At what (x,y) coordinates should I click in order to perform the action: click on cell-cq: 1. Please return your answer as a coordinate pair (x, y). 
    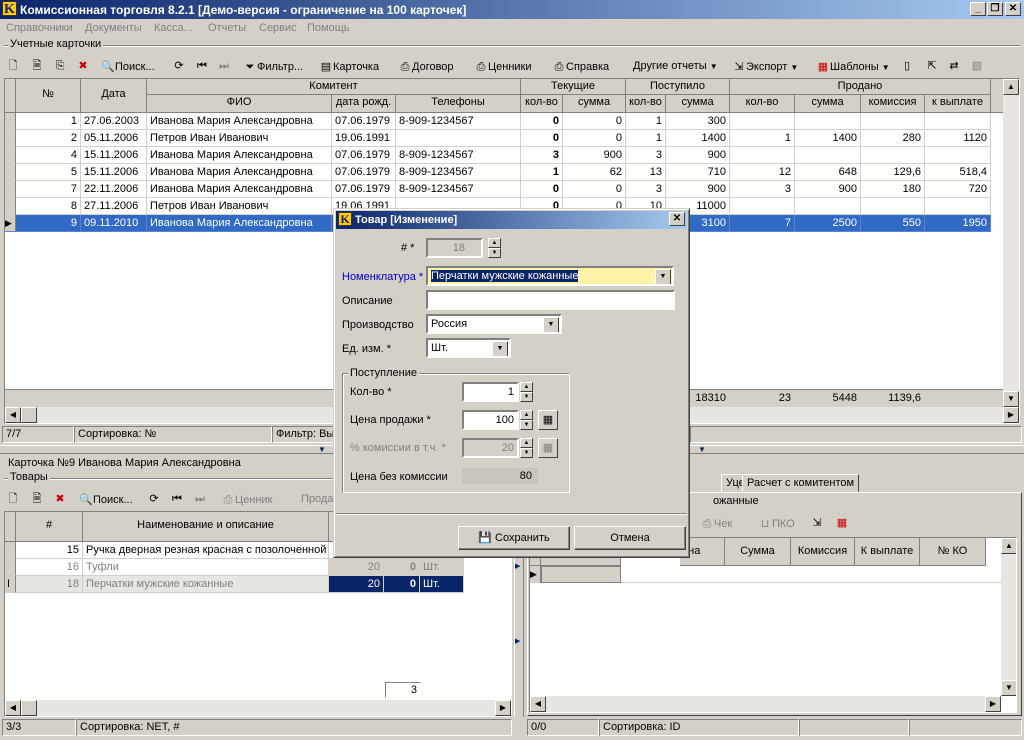
    Looking at the image, I should click on (542, 172).